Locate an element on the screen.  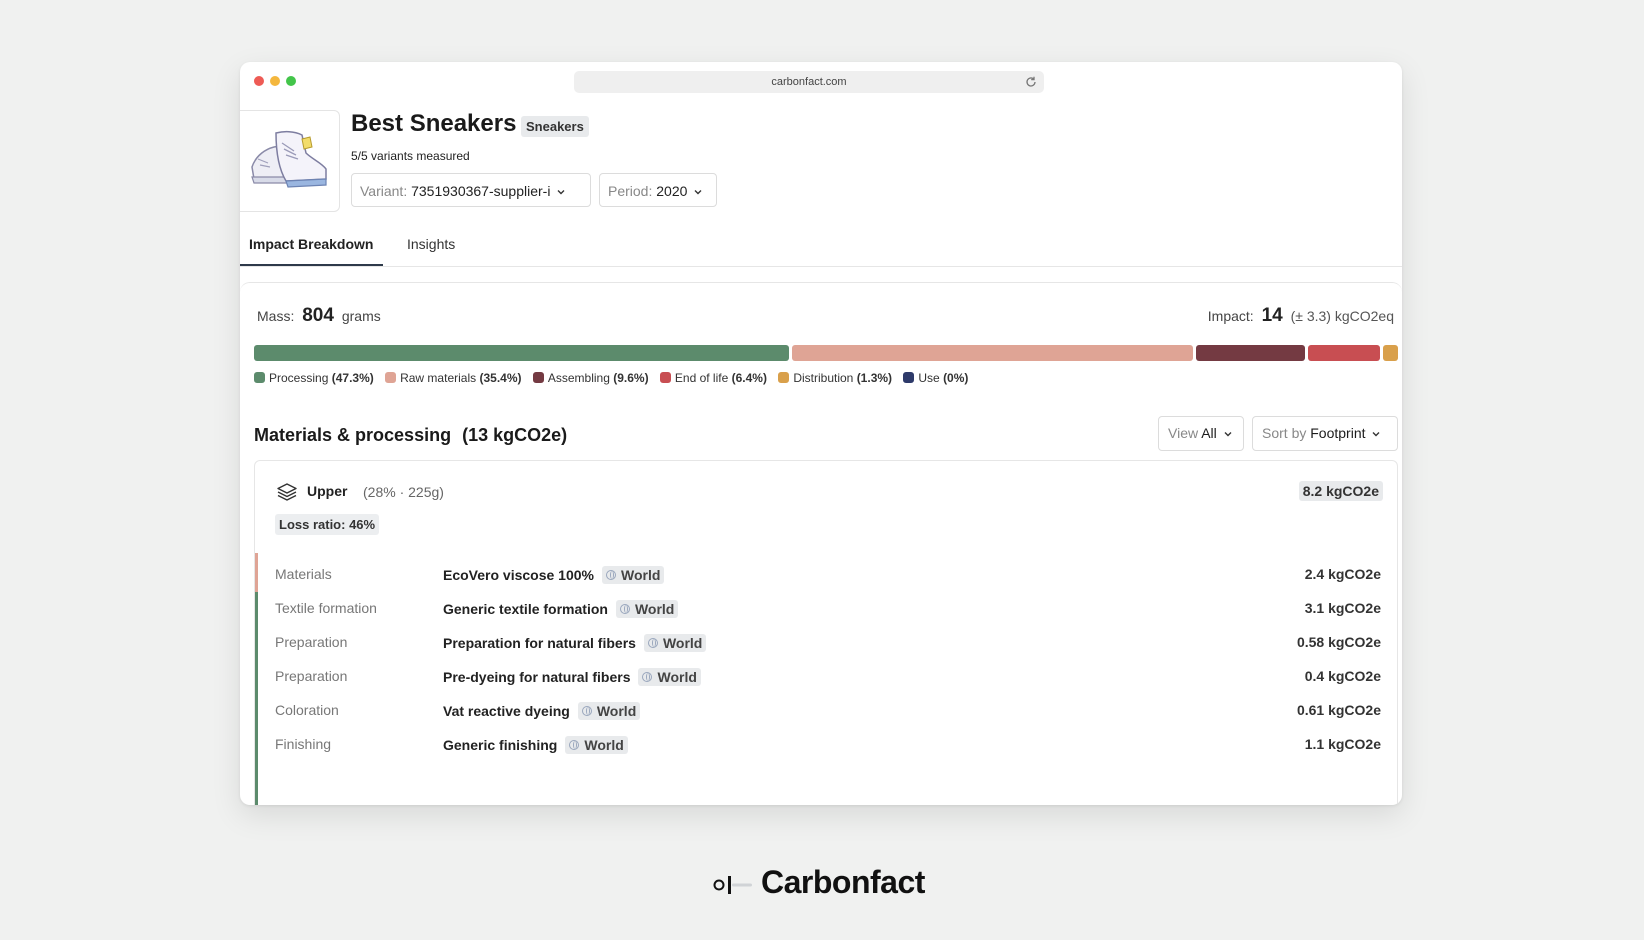
view-value: All is located at coordinates (1209, 433).